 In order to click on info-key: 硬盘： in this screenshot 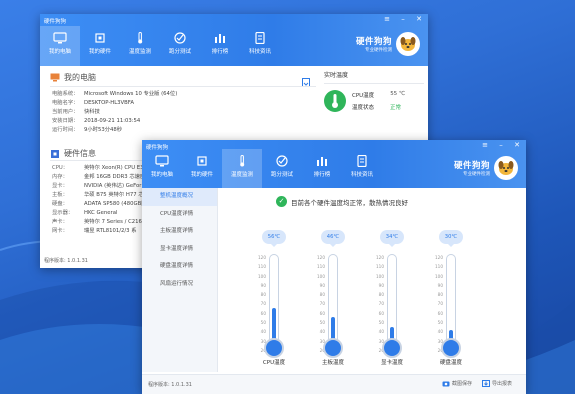, I will do `click(60, 204)`.